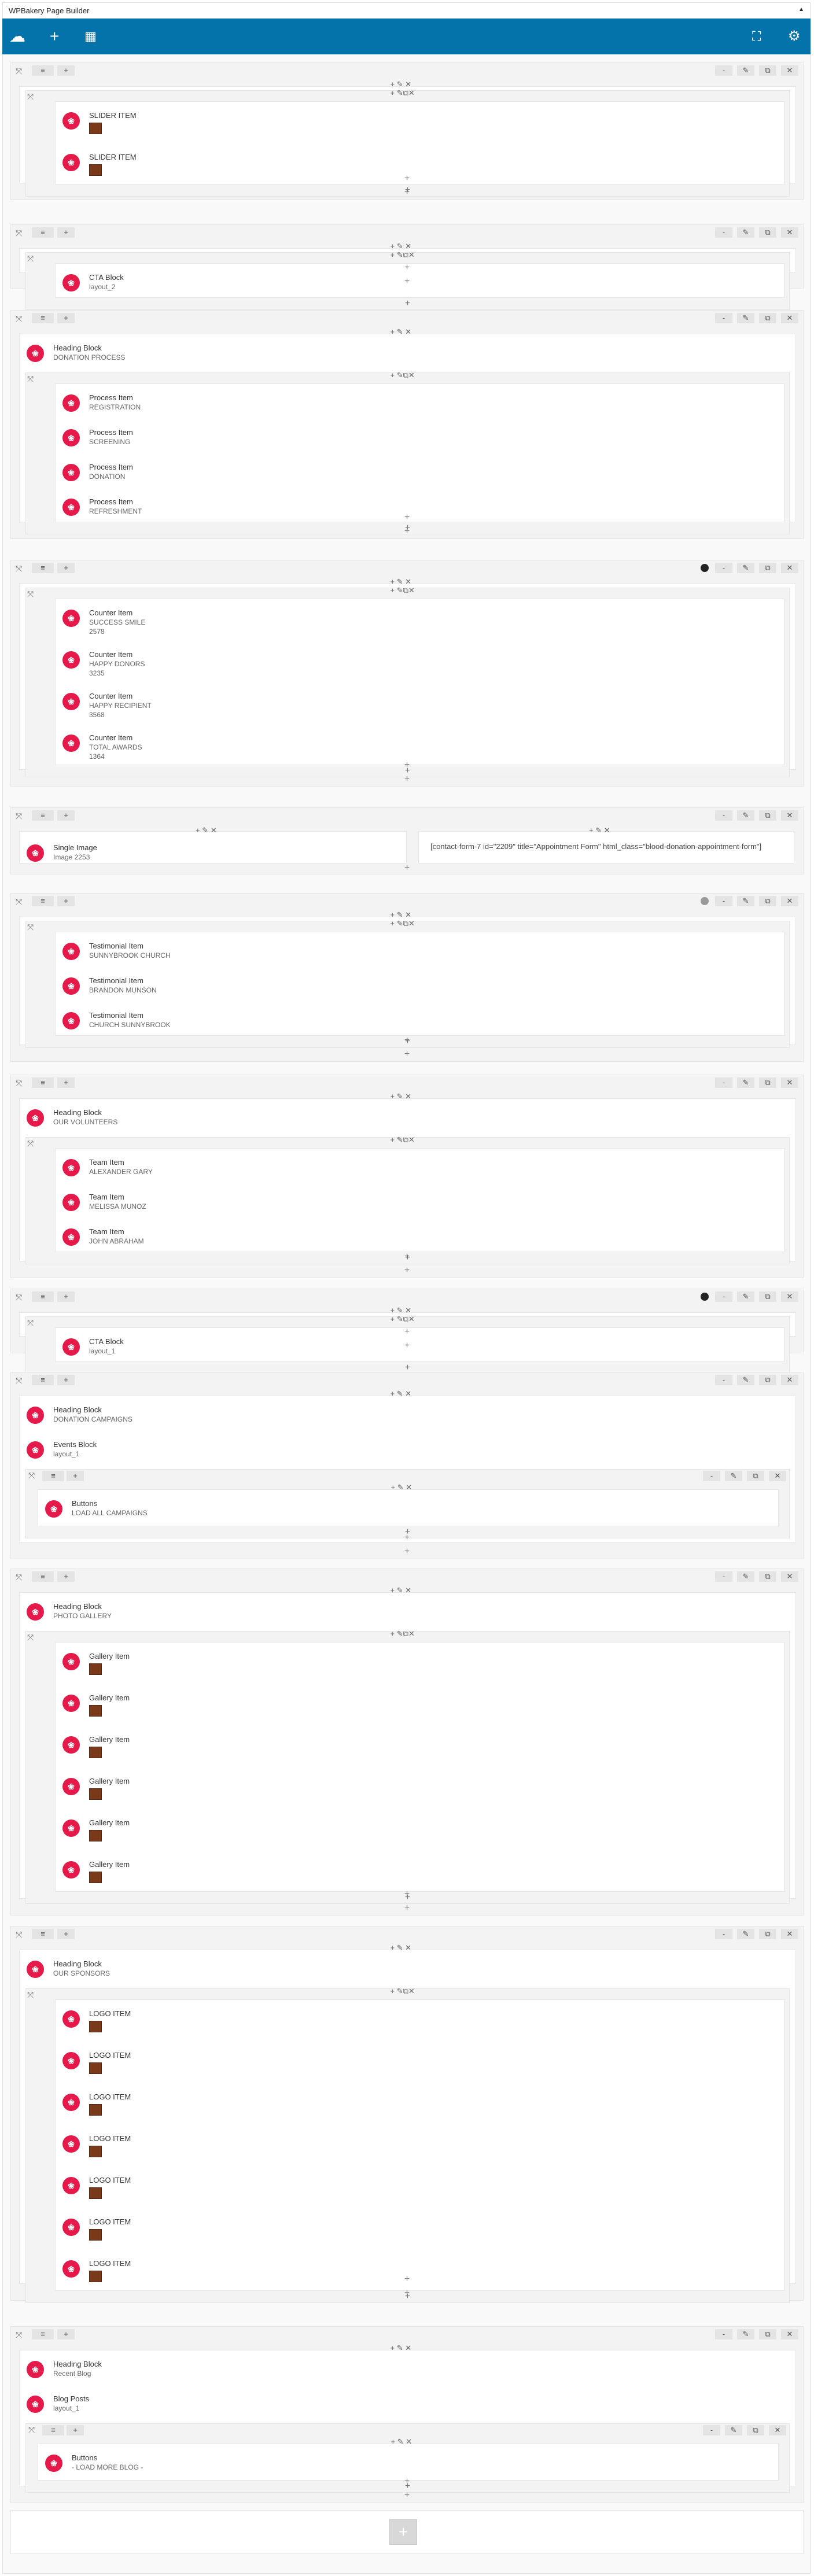 This screenshot has width=814, height=2576. Describe the element at coordinates (408, 1510) in the screenshot. I see `element-block: ❀ Buttons LOAD ALL CAMPAIGNS` at that location.